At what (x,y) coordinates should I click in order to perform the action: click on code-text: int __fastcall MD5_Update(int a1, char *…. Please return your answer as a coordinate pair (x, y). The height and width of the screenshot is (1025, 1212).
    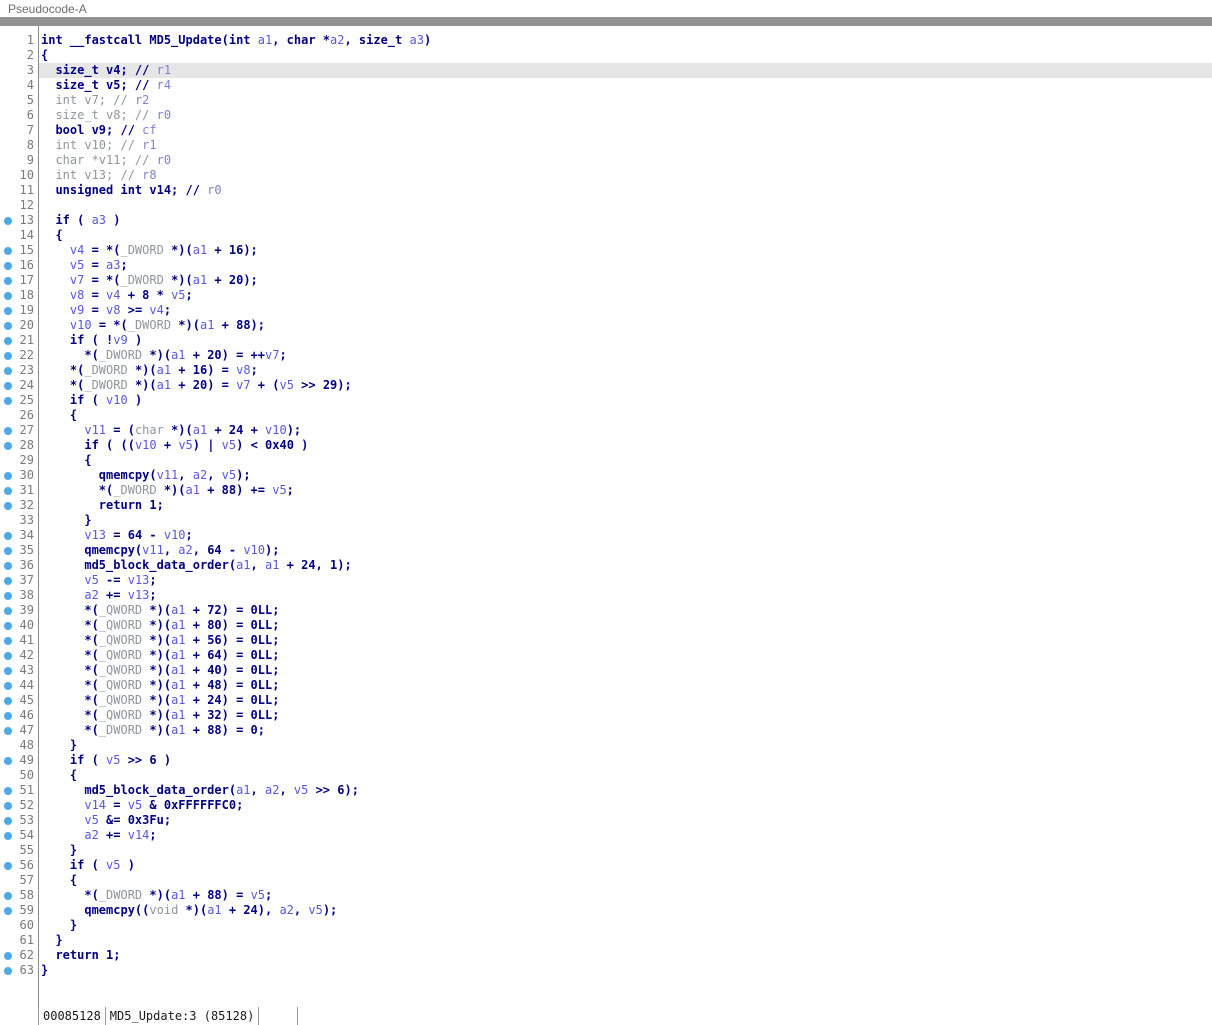
    Looking at the image, I should click on (625, 40).